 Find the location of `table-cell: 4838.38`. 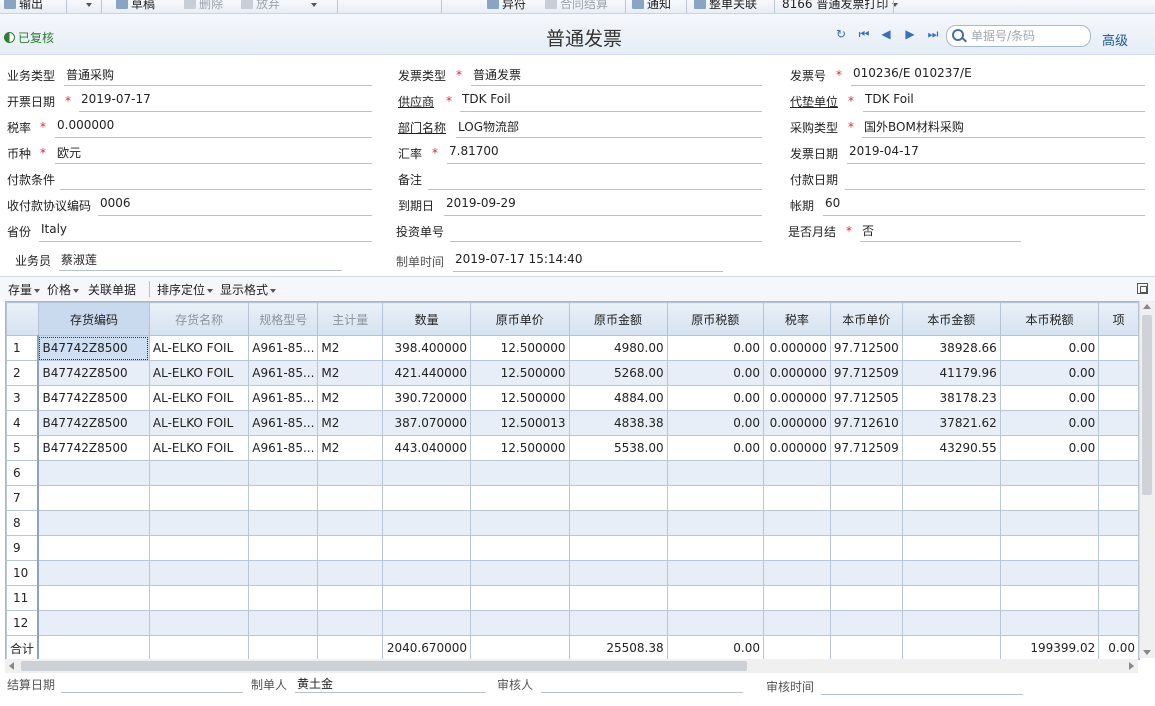

table-cell: 4838.38 is located at coordinates (618, 423).